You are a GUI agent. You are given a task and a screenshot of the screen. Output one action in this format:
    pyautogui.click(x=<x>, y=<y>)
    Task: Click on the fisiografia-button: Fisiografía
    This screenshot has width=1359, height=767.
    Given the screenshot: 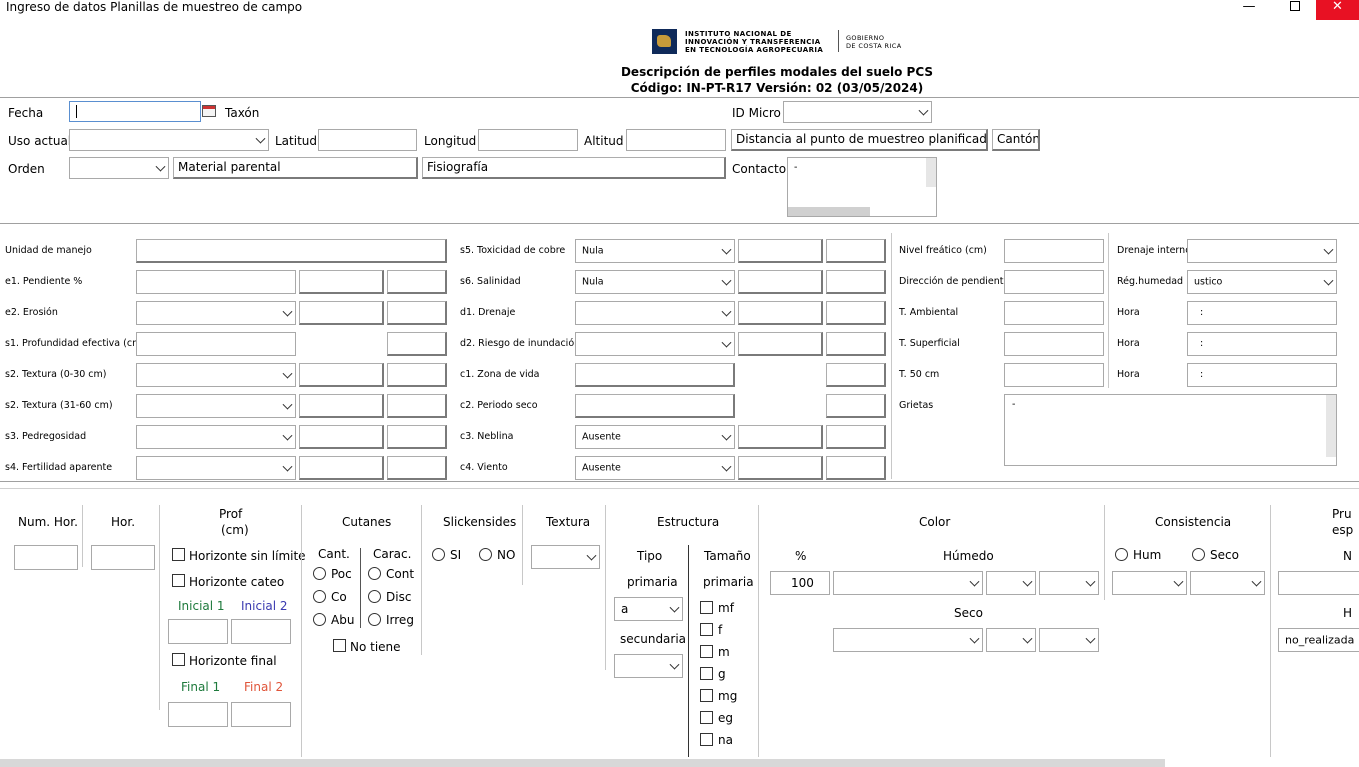 What is the action you would take?
    pyautogui.click(x=574, y=168)
    